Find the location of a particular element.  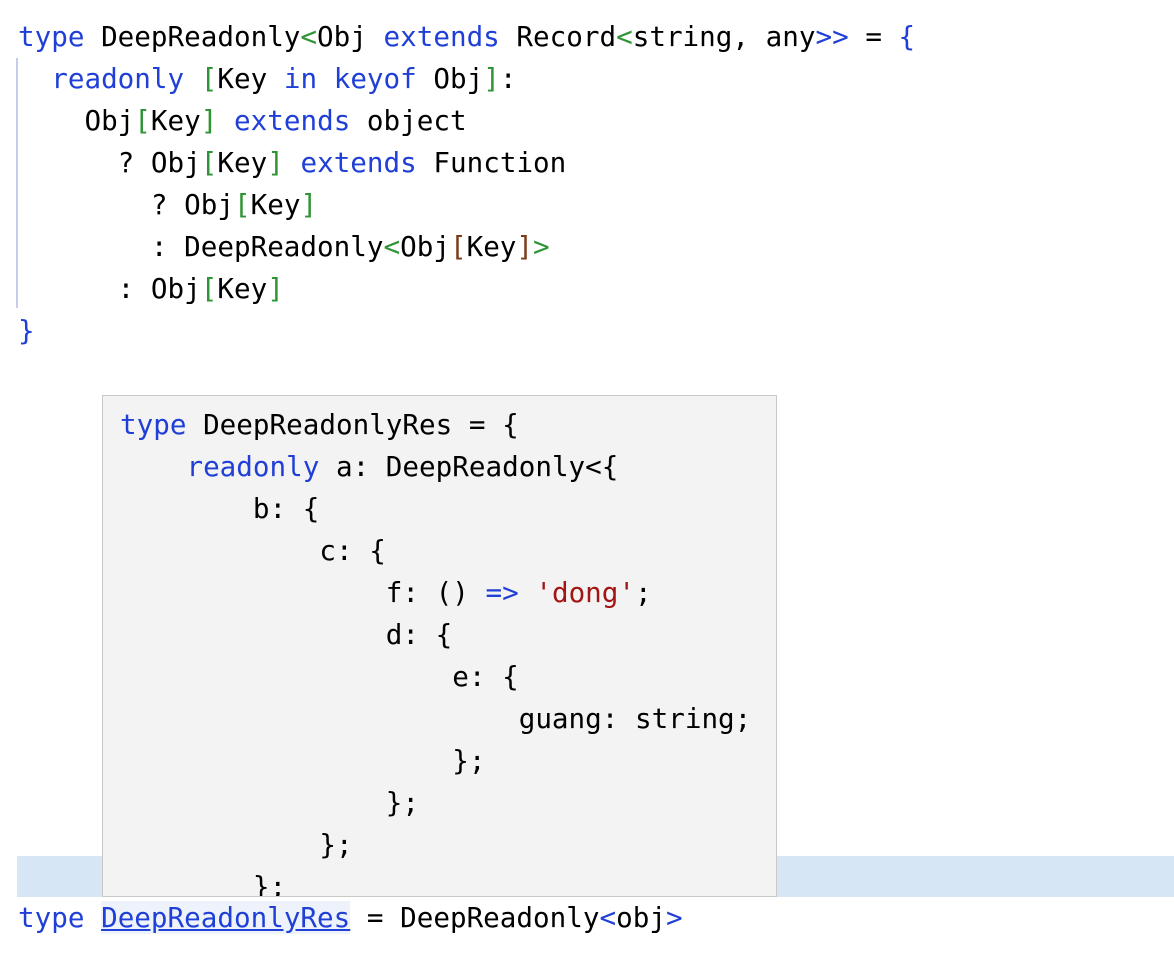

code-token: : Obj is located at coordinates (109, 288).